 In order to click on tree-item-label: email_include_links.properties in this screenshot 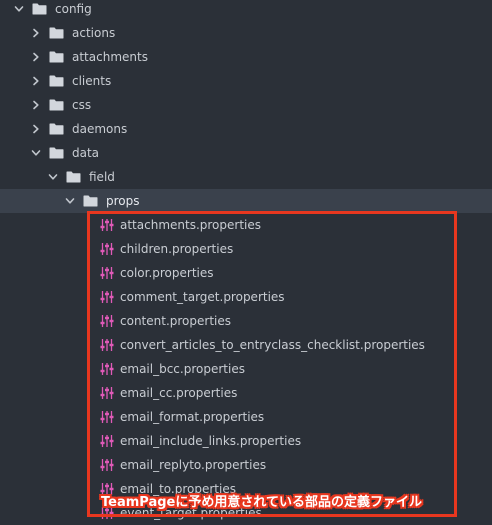, I will do `click(211, 441)`.